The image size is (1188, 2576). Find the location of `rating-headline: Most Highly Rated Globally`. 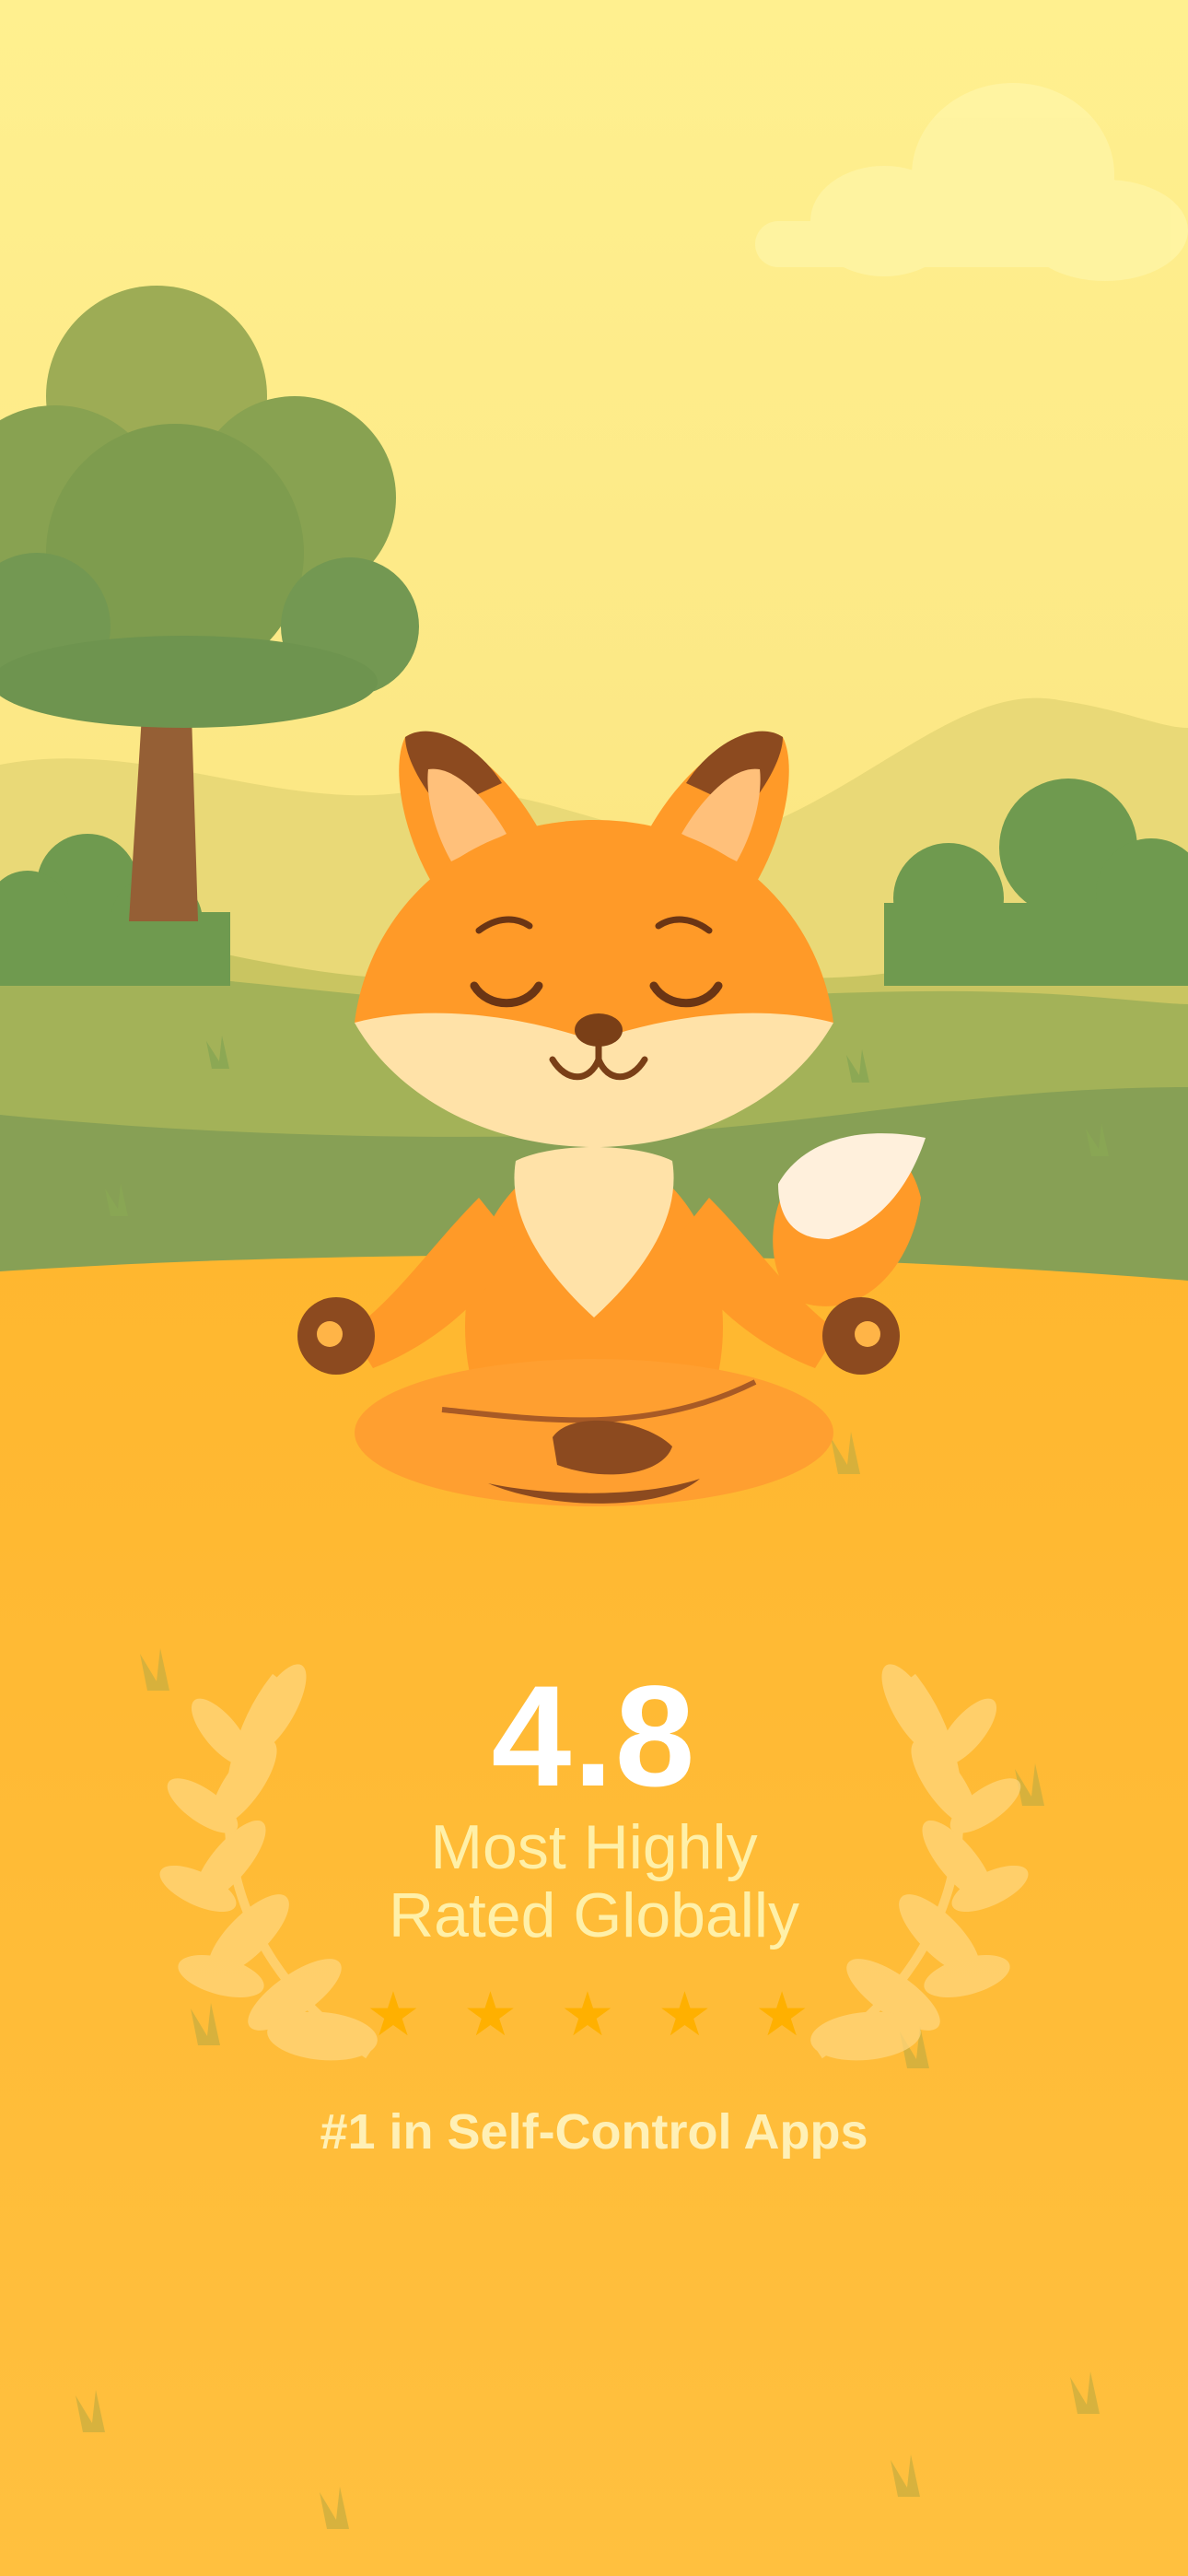

rating-headline: Most Highly Rated Globally is located at coordinates (594, 1882).